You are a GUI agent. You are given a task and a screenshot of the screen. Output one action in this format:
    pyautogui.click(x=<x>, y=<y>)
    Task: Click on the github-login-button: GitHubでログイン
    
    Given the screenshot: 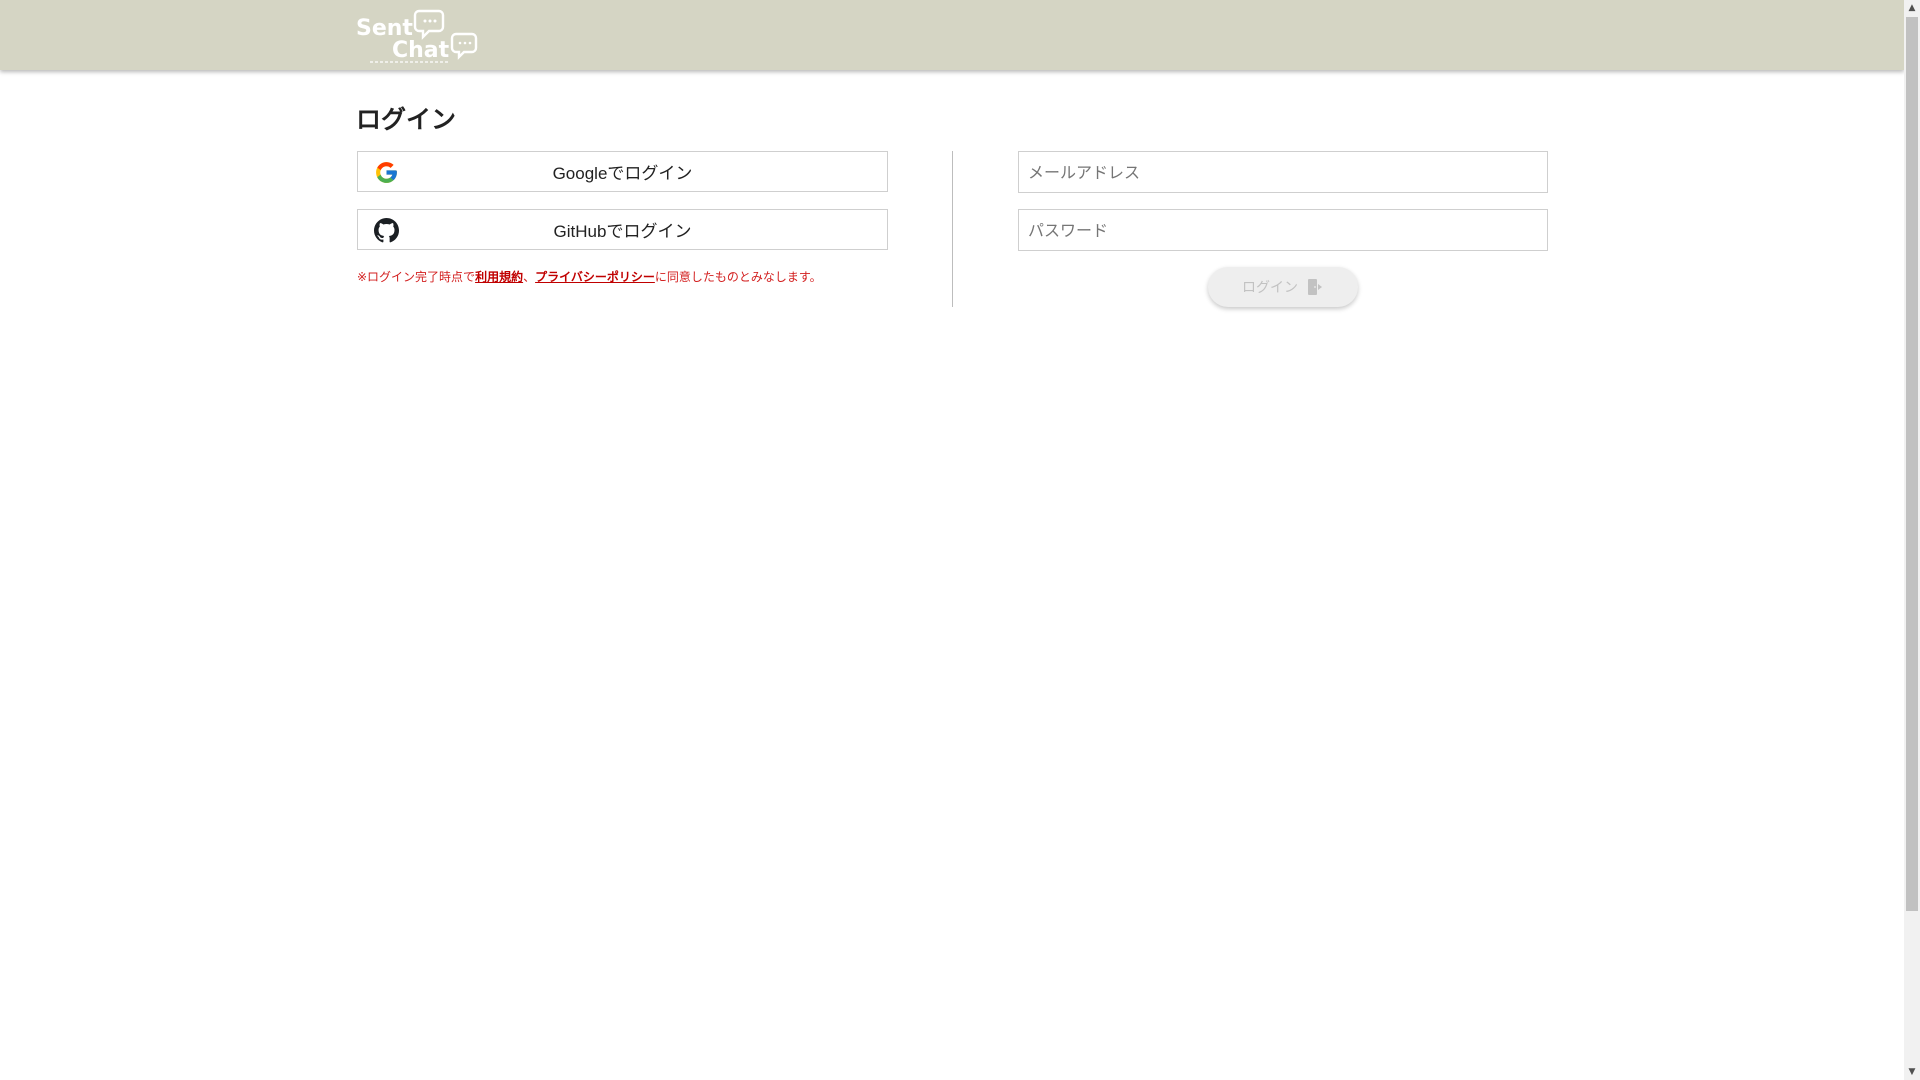 What is the action you would take?
    pyautogui.click(x=622, y=229)
    